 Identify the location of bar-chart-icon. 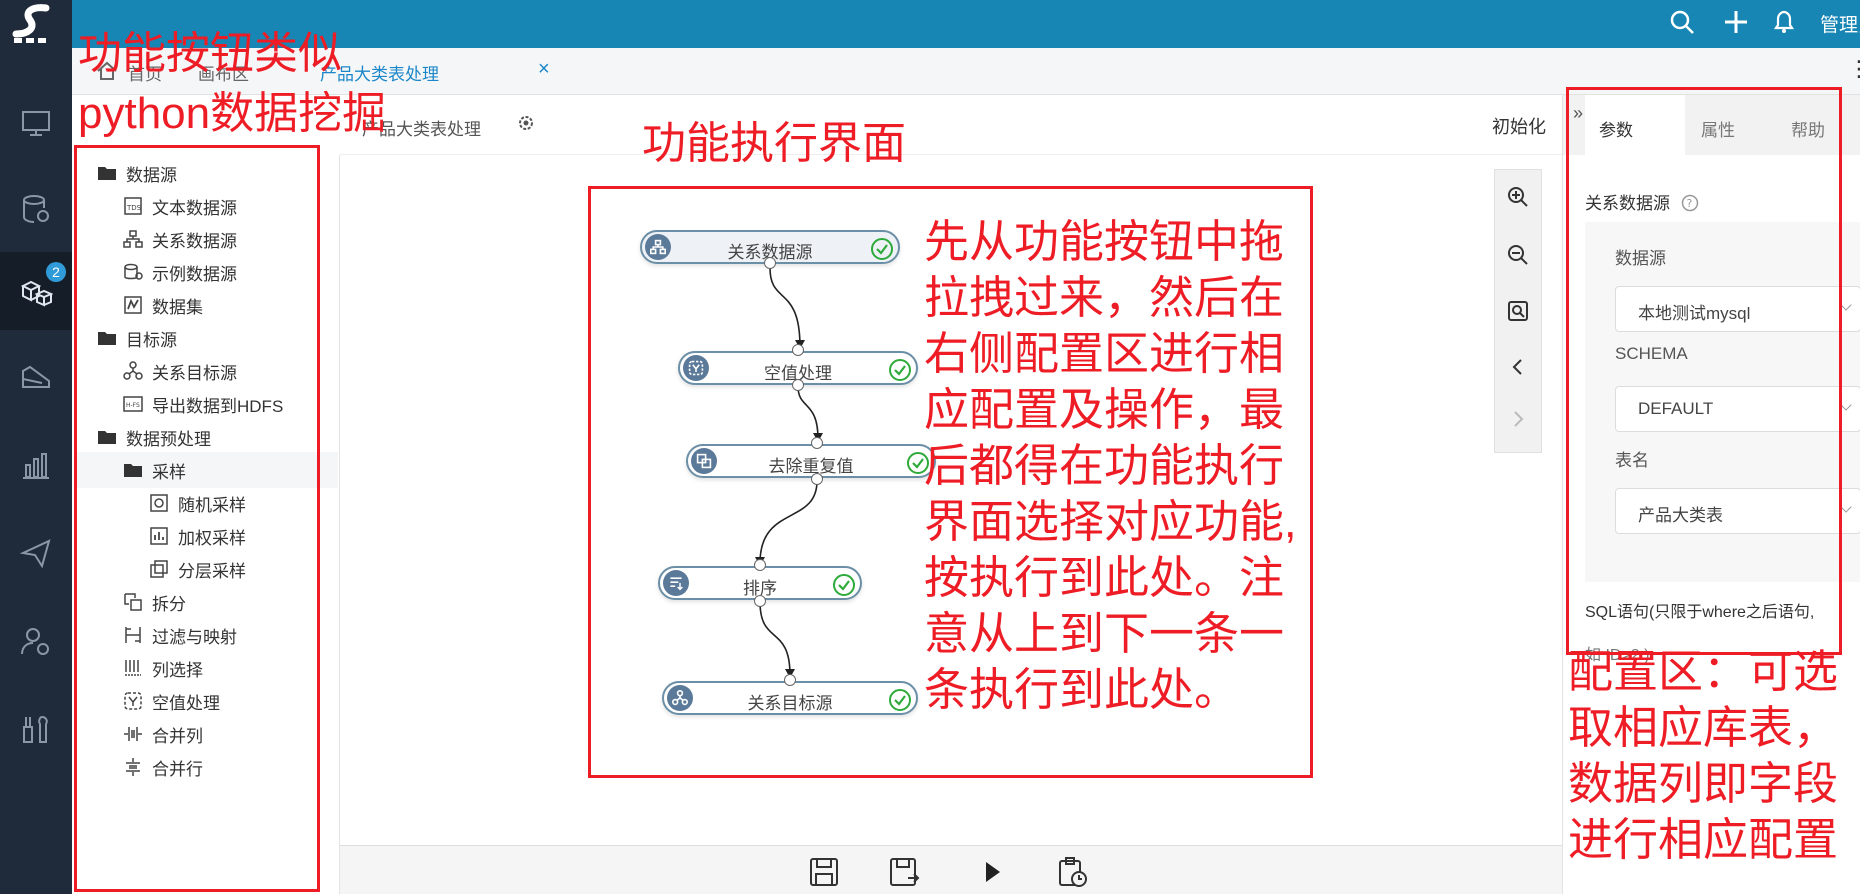
(36, 466).